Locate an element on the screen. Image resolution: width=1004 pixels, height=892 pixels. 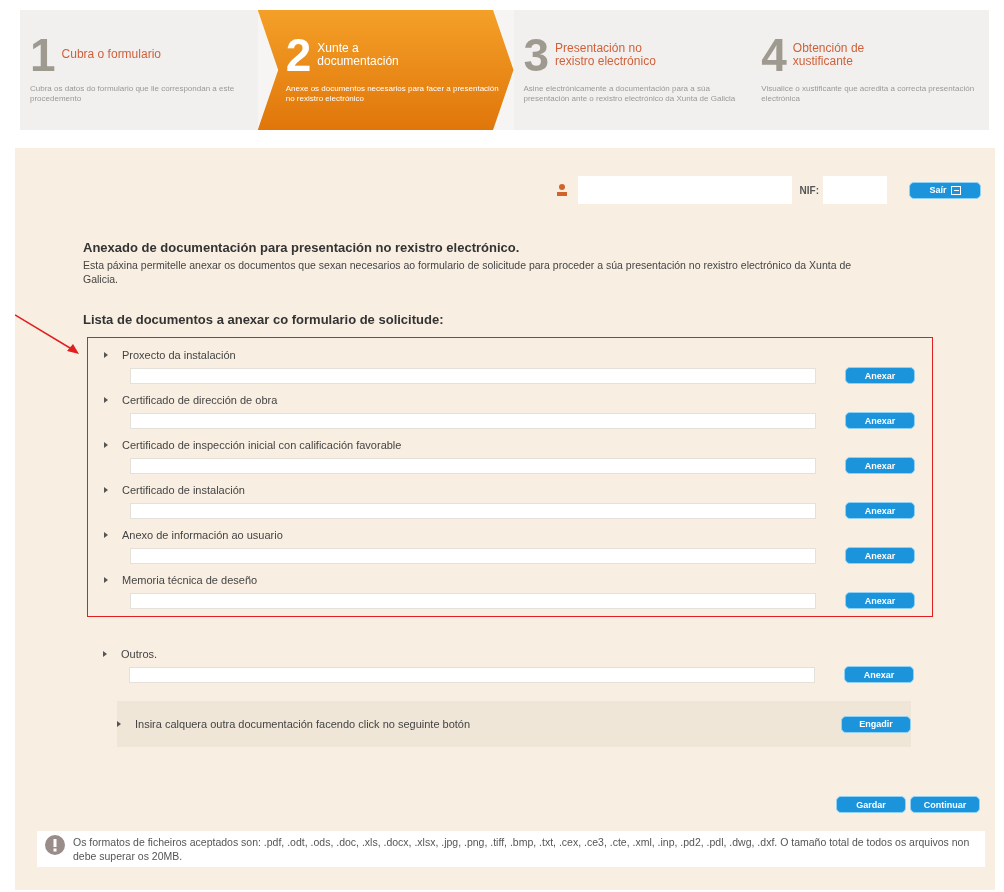
step-number: 2 is located at coordinates (298, 55).